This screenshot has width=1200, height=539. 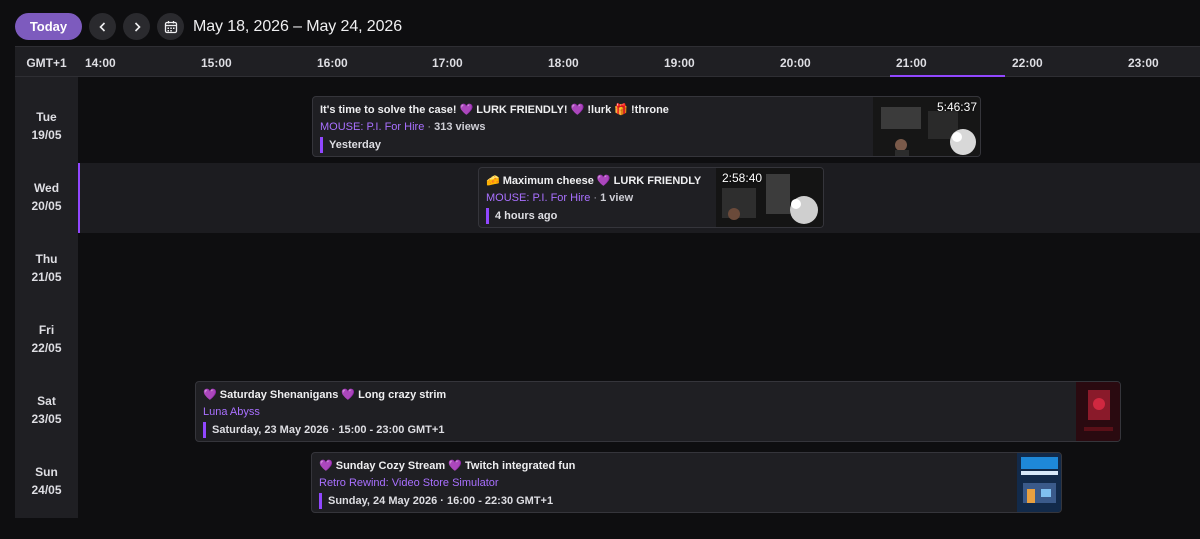 I want to click on chevron-left-icon, so click(x=101, y=26).